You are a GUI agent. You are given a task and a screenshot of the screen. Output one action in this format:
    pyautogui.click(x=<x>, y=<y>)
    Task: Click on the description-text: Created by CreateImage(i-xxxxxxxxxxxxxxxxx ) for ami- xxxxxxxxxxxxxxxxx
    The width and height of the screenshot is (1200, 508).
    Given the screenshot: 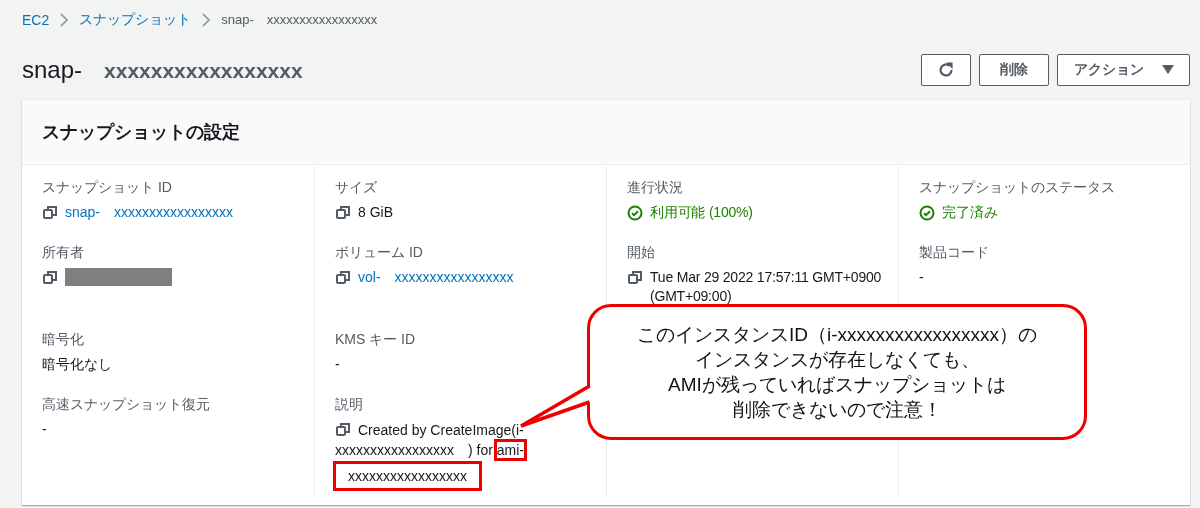 What is the action you would take?
    pyautogui.click(x=437, y=458)
    